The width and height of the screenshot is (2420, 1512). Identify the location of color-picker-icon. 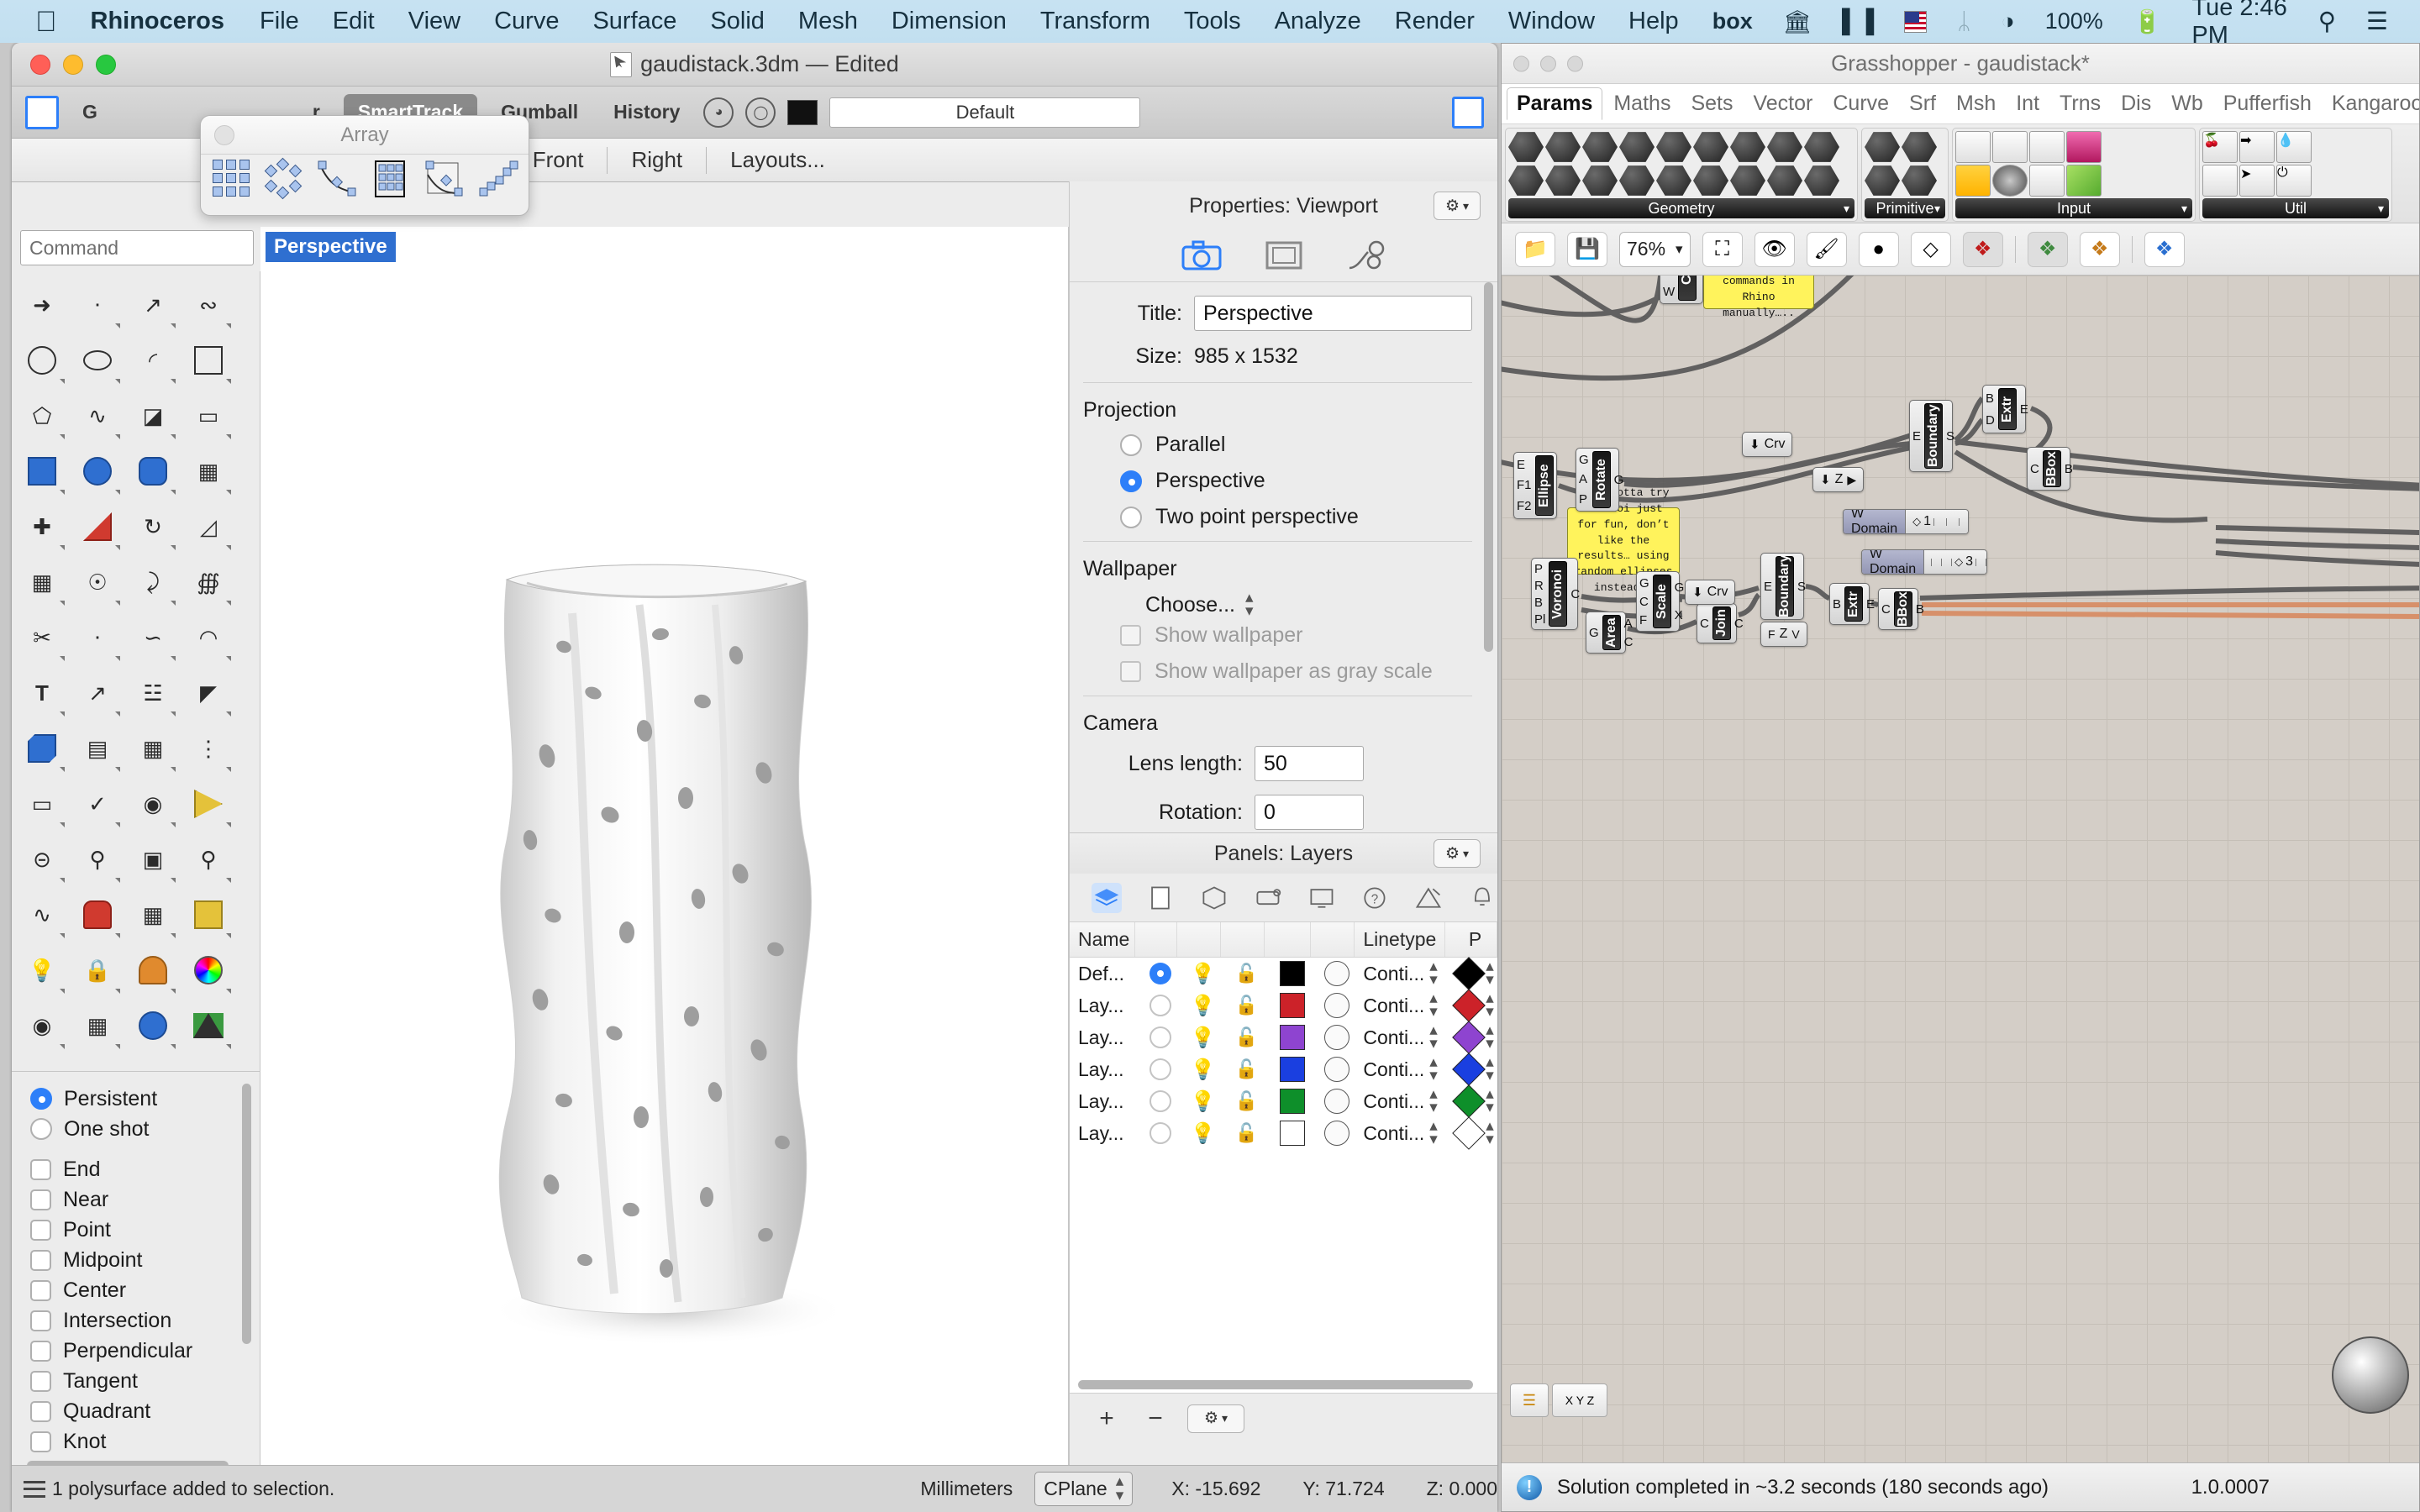
(2084, 181).